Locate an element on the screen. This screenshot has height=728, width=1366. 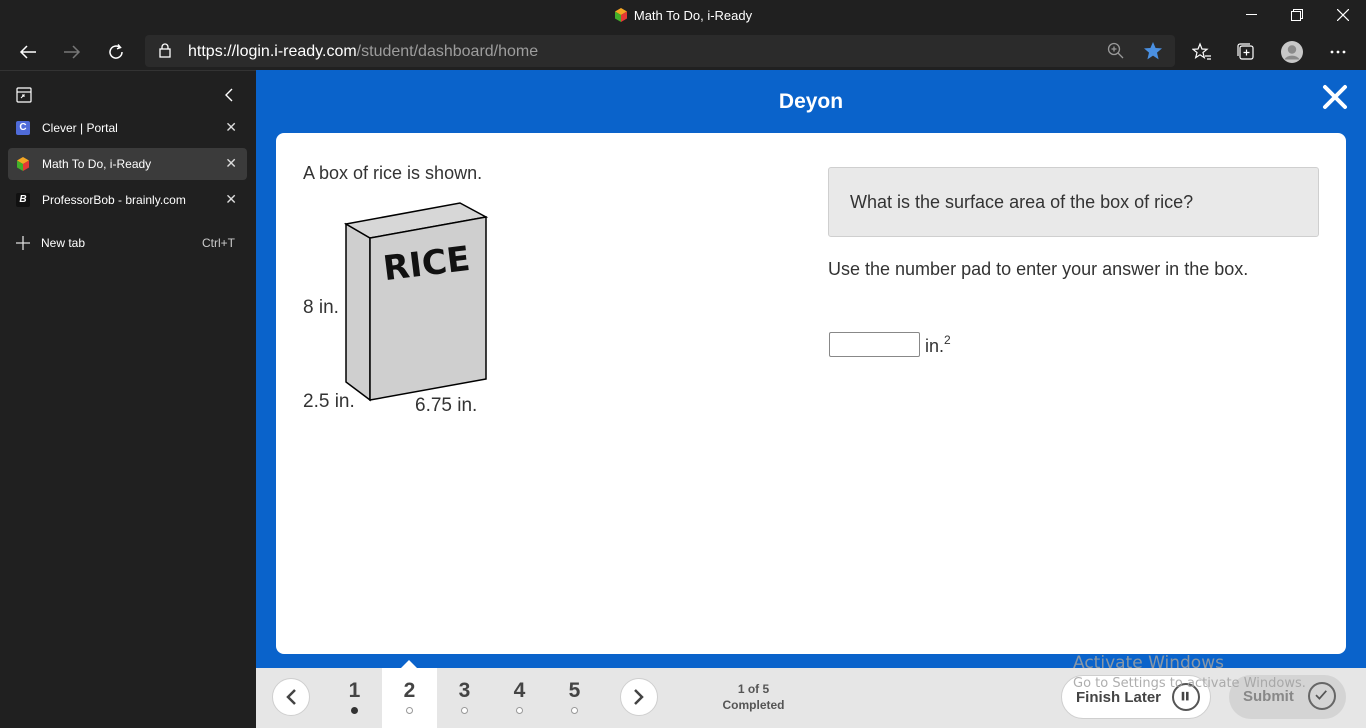
progress-count: 1 of 5 is located at coordinates (753, 689).